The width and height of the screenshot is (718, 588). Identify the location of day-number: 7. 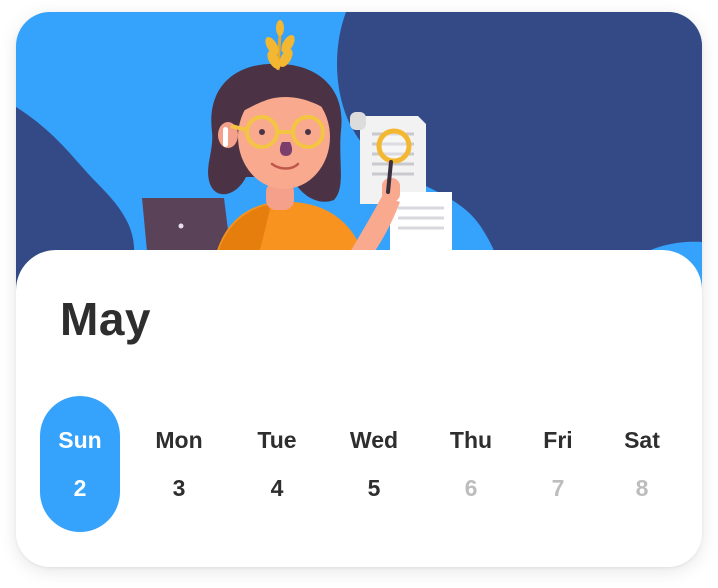
(558, 488).